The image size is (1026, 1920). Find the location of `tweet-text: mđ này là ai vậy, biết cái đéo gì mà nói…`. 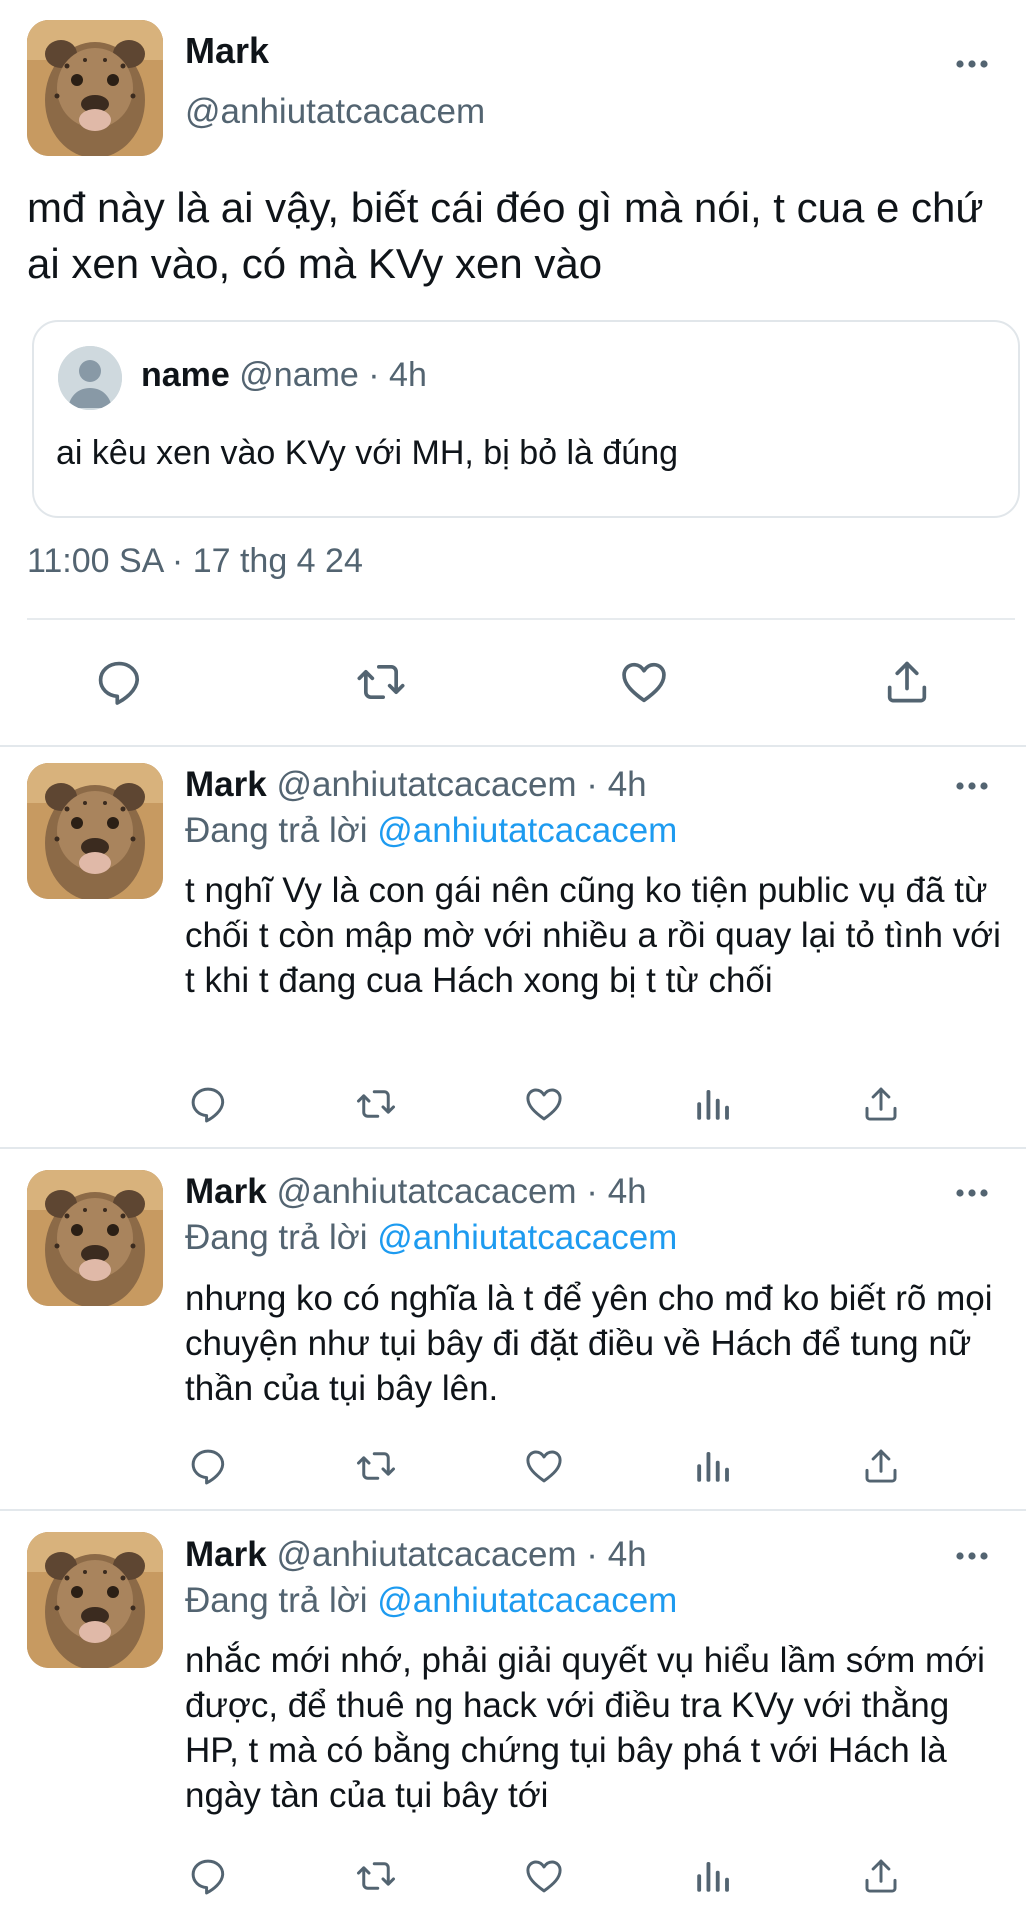

tweet-text: mđ này là ai vậy, biết cái đéo gì mà nói… is located at coordinates (505, 235).